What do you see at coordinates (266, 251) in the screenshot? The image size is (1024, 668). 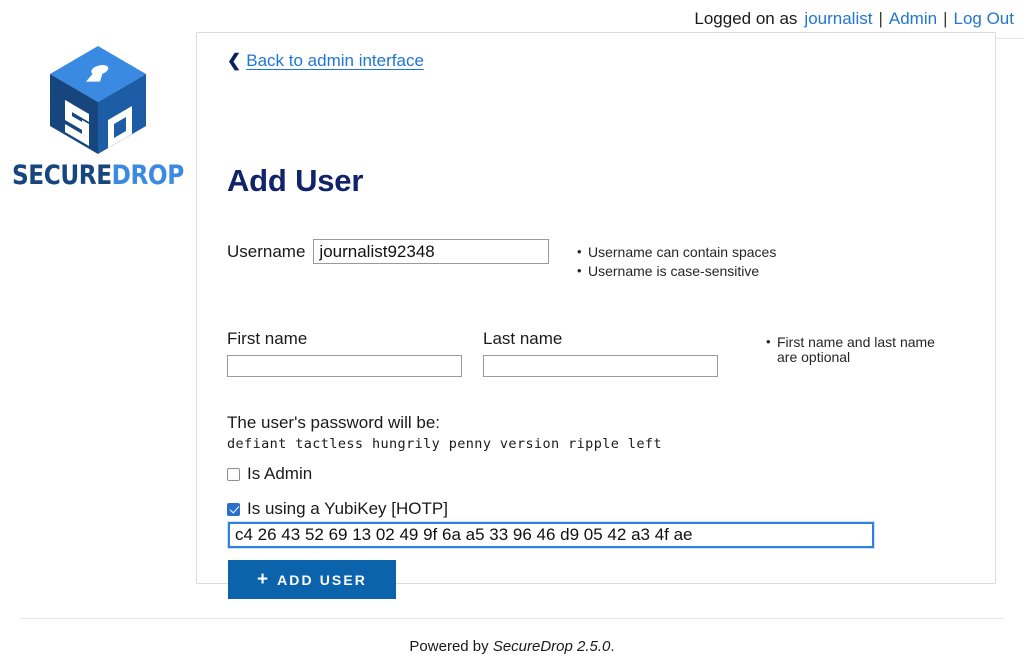 I see `username-label: Username` at bounding box center [266, 251].